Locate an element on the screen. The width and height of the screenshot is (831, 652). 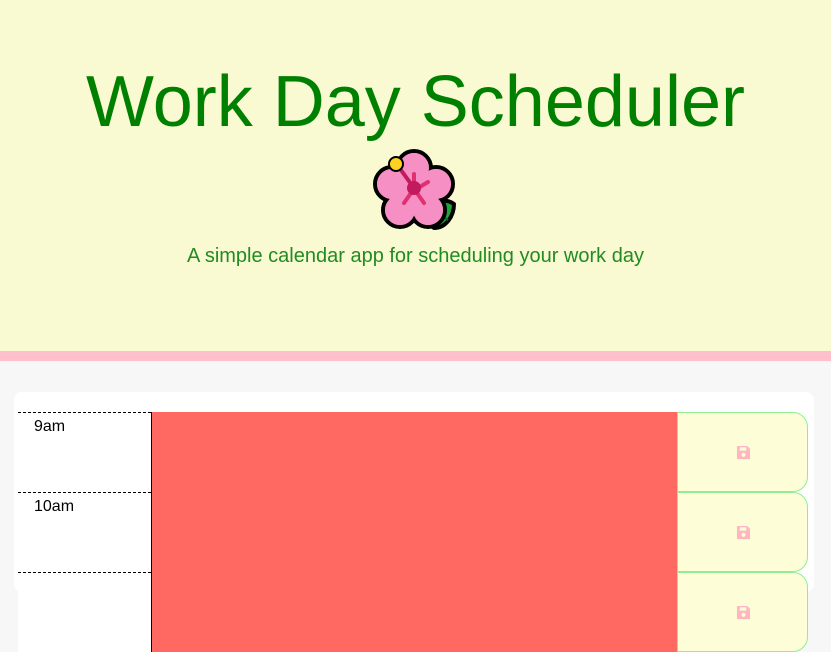
hour-label: 10am is located at coordinates (84, 532).